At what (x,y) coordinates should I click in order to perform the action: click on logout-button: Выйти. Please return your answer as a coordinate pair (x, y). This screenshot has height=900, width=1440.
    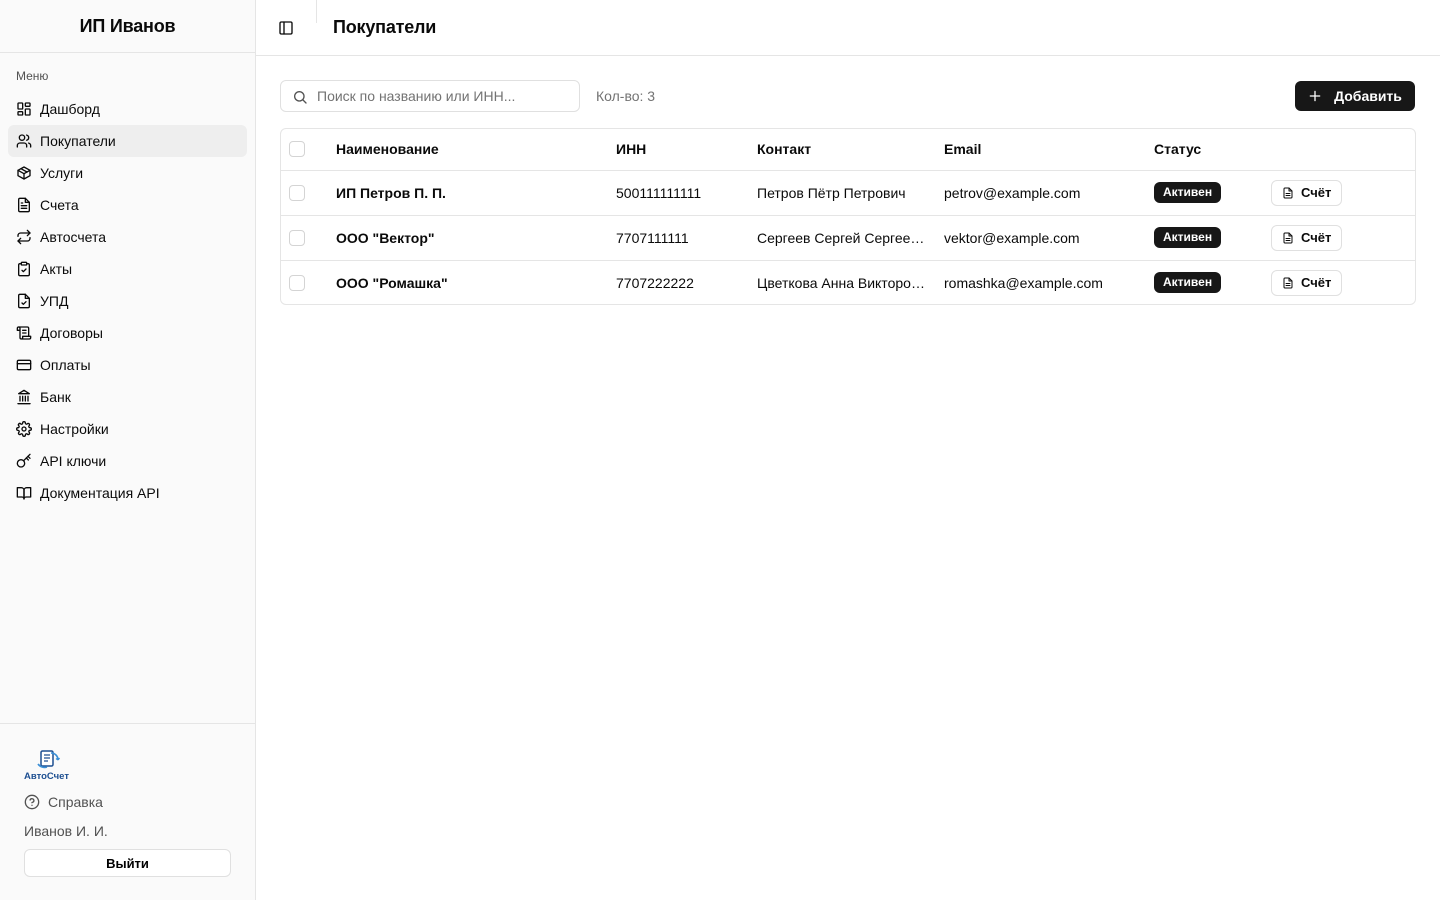
    Looking at the image, I should click on (127, 863).